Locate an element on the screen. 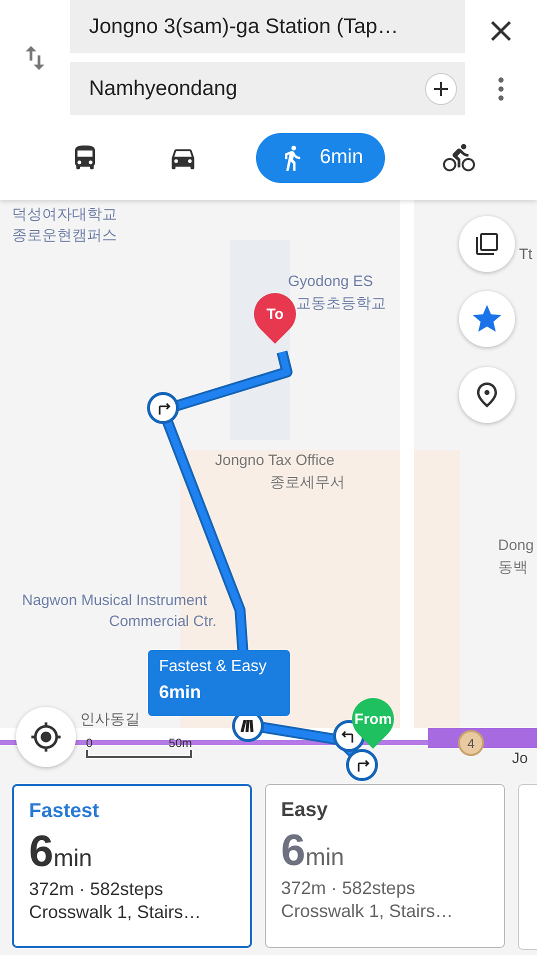  map-label: Nagwon Musical Instrument is located at coordinates (115, 600).